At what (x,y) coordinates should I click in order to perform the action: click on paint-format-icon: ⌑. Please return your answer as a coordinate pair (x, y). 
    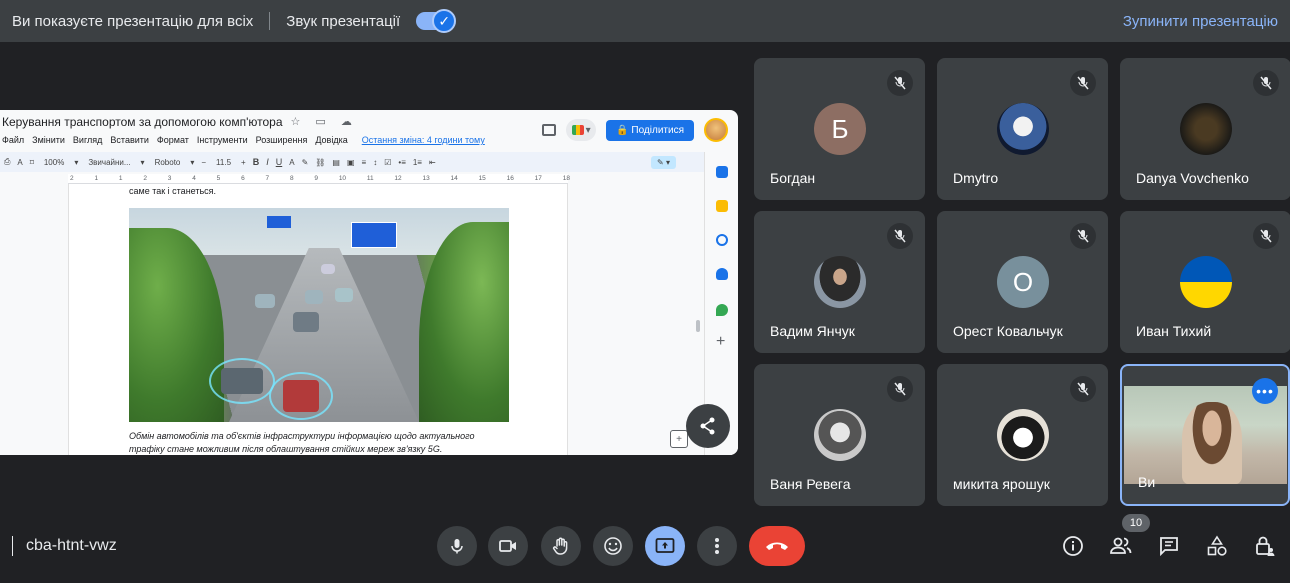
    Looking at the image, I should click on (32, 162).